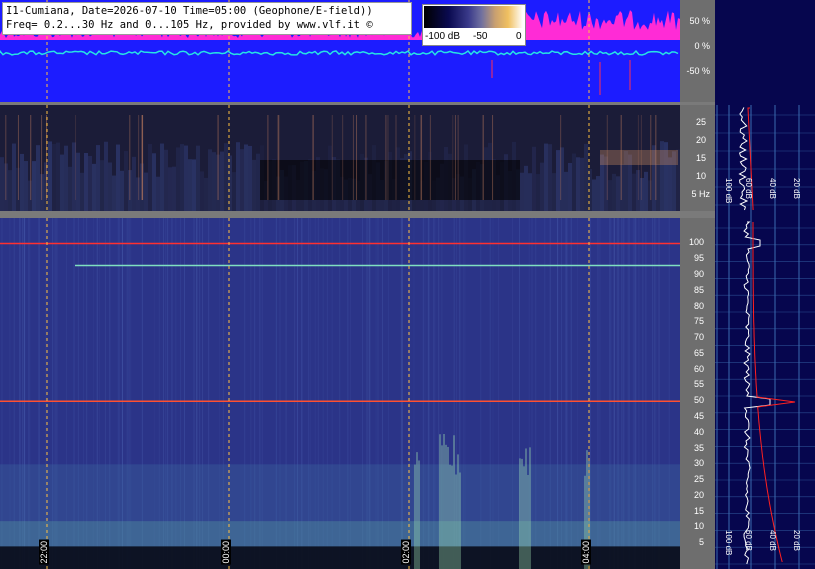 This screenshot has width=815, height=569. Describe the element at coordinates (698, 416) in the screenshot. I see `y-tick-label: 45` at that location.